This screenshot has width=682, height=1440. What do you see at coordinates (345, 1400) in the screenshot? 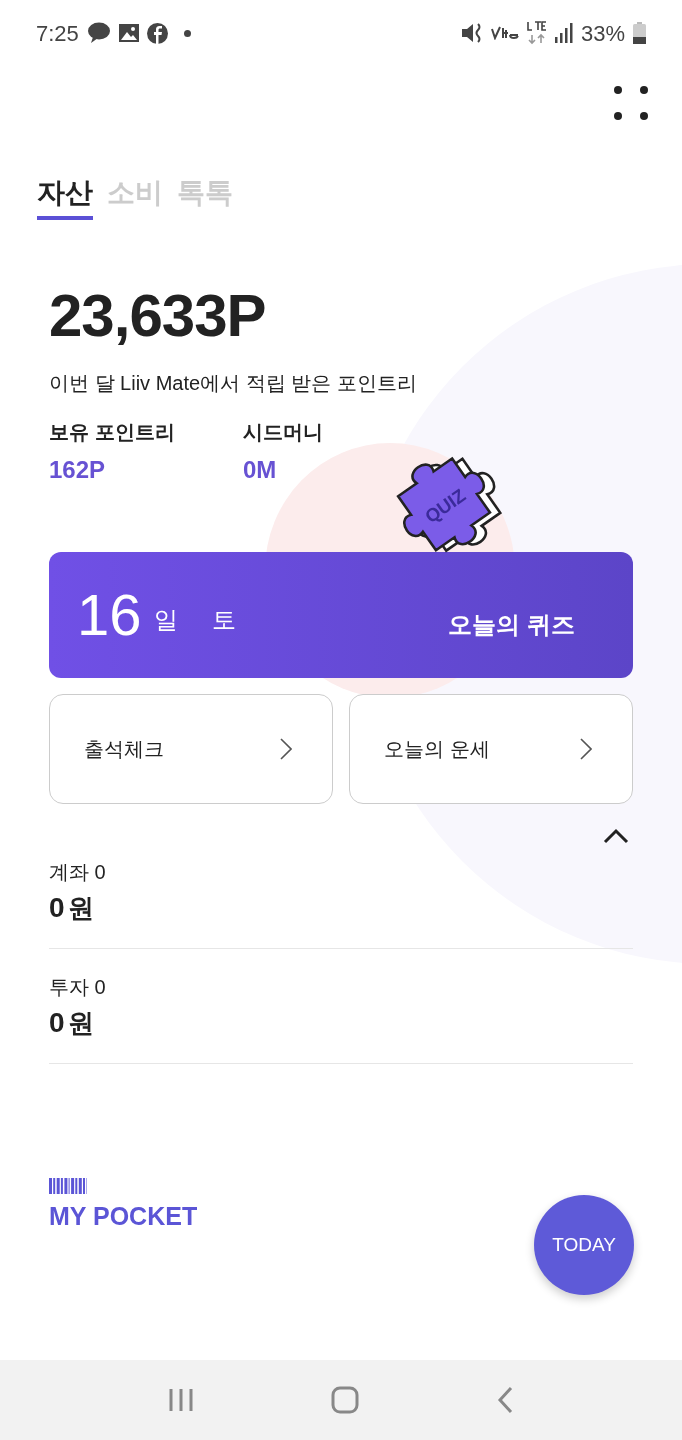
I see `home-icon` at bounding box center [345, 1400].